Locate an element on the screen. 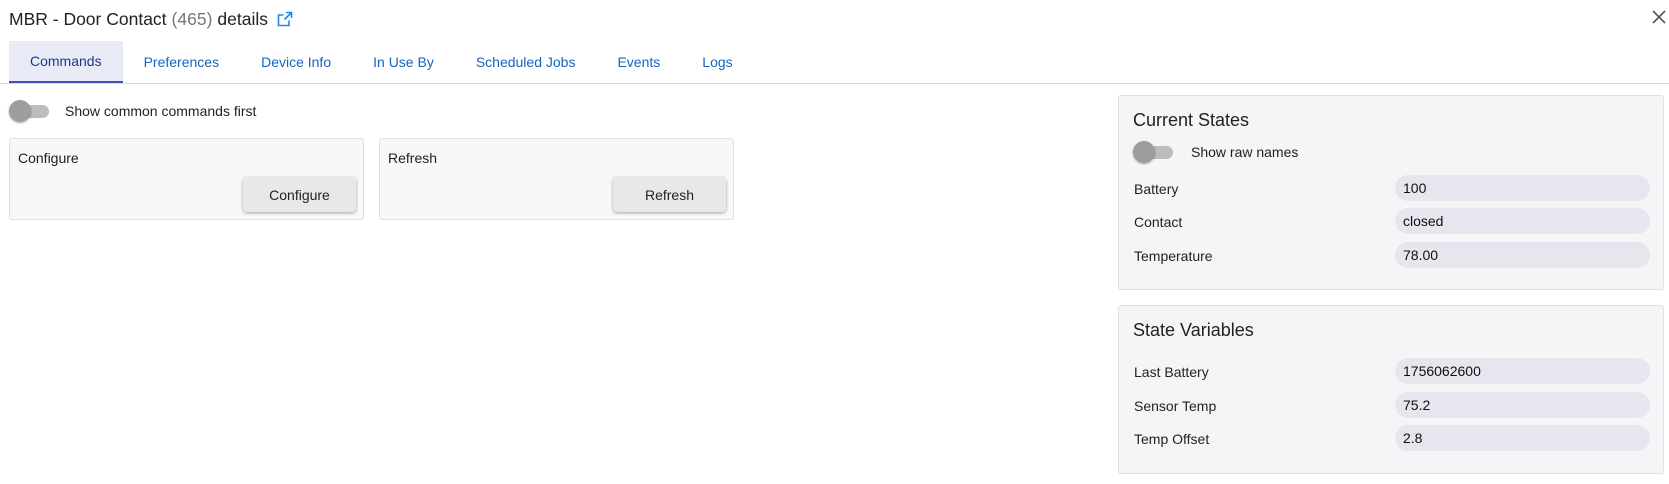 This screenshot has height=484, width=1669. raw-names-toggle is located at coordinates (1153, 152).